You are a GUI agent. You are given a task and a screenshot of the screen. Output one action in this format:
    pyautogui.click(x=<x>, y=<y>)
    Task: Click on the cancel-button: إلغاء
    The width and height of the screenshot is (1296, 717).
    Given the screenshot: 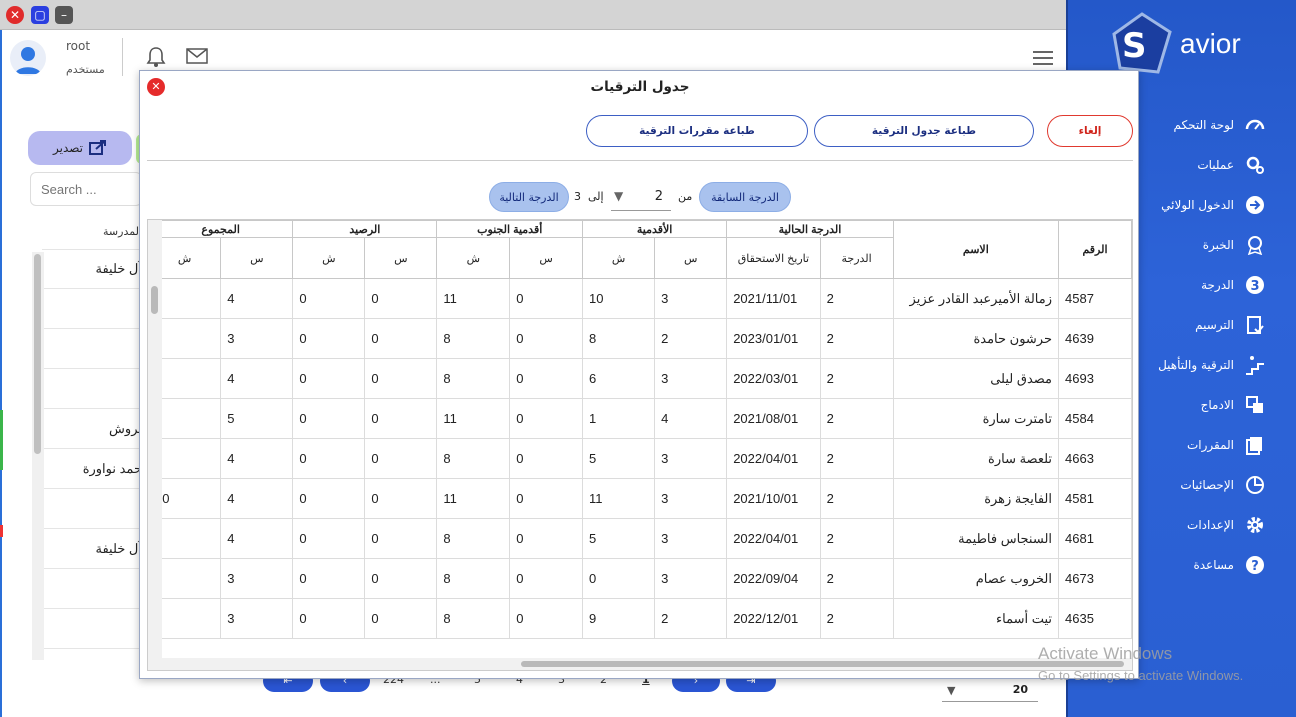 What is the action you would take?
    pyautogui.click(x=1090, y=131)
    